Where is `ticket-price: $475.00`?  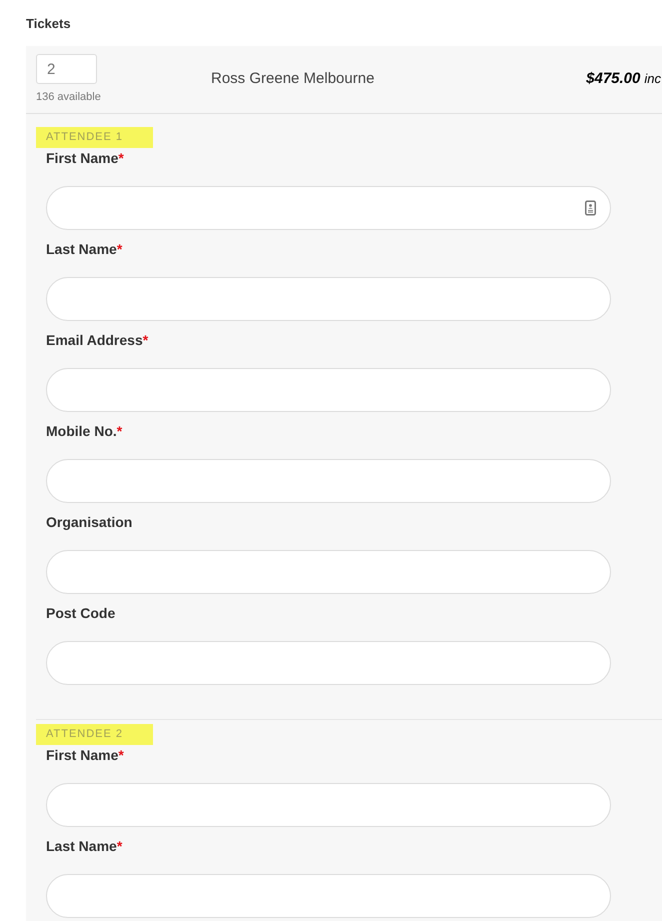
ticket-price: $475.00 is located at coordinates (613, 78).